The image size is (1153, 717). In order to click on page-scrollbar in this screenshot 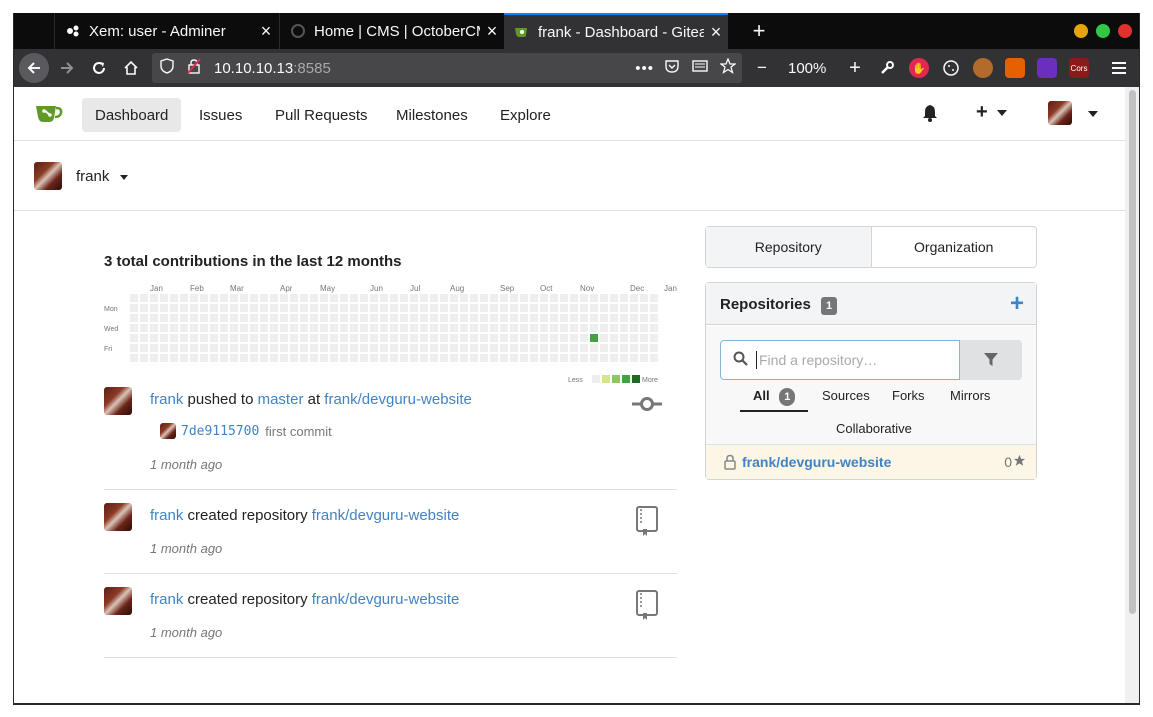, I will do `click(1132, 395)`.